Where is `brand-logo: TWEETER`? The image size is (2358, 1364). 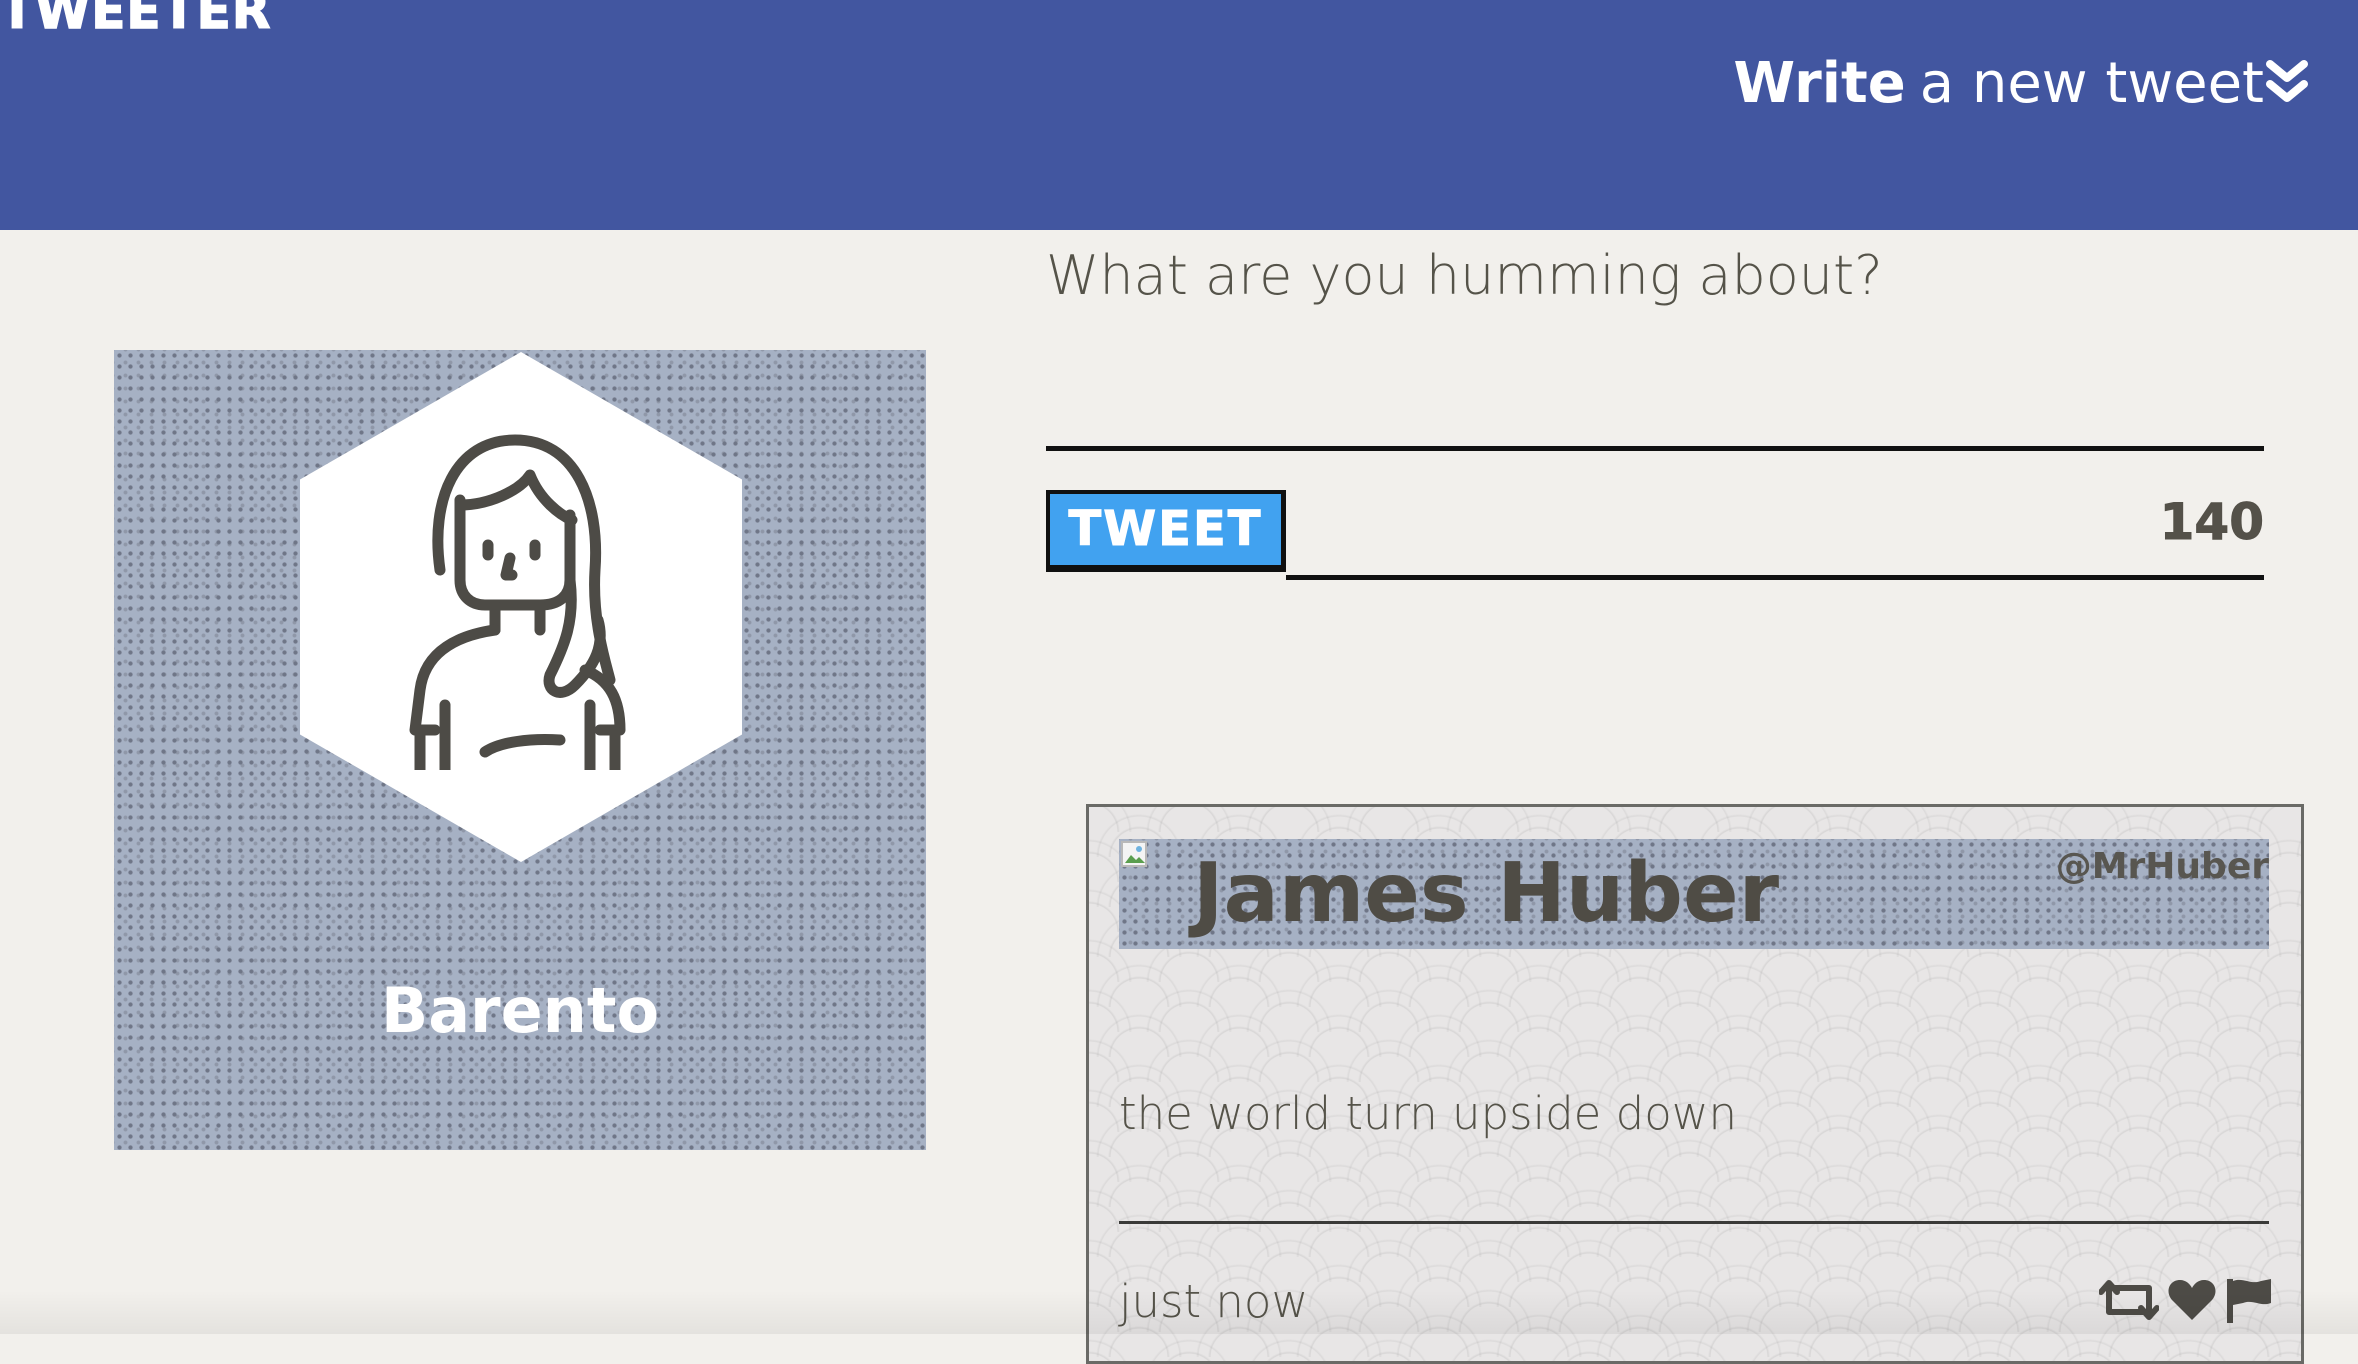
brand-logo: TWEETER is located at coordinates (135, 18).